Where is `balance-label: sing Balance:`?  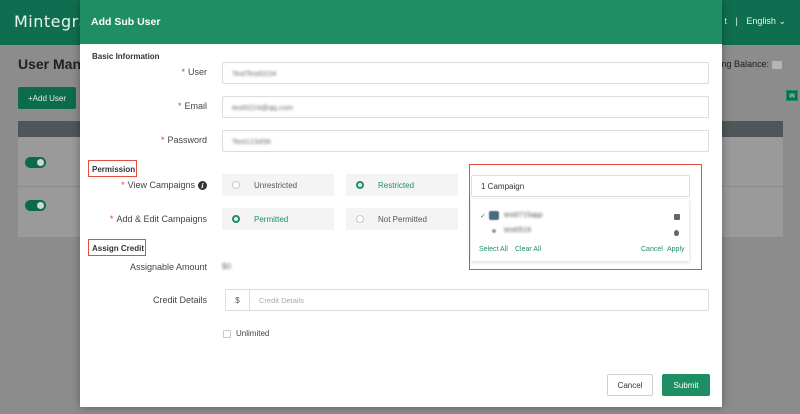
balance-label: sing Balance: is located at coordinates (741, 64).